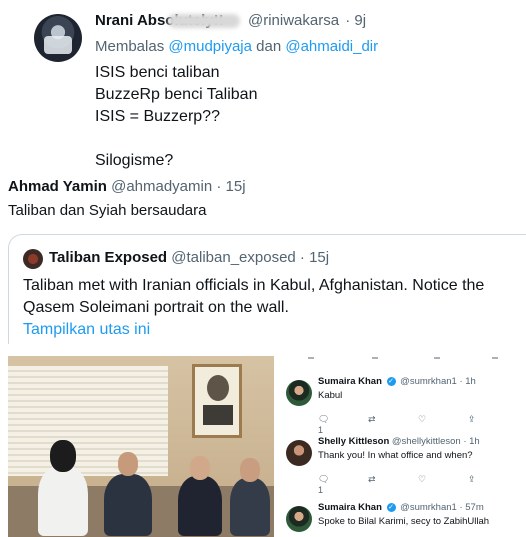 The height and width of the screenshot is (537, 526). What do you see at coordinates (330, 395) in the screenshot?
I see `reply-text: Kabul` at bounding box center [330, 395].